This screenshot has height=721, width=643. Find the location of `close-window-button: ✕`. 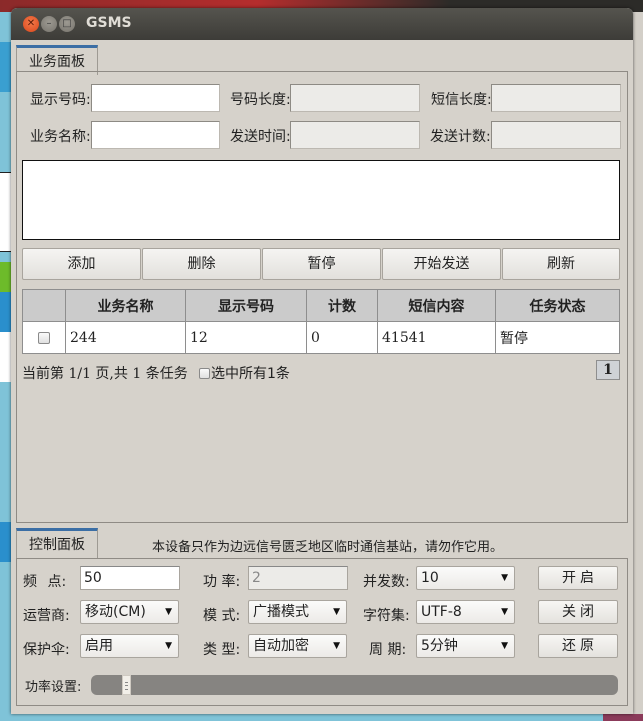

close-window-button: ✕ is located at coordinates (31, 24).